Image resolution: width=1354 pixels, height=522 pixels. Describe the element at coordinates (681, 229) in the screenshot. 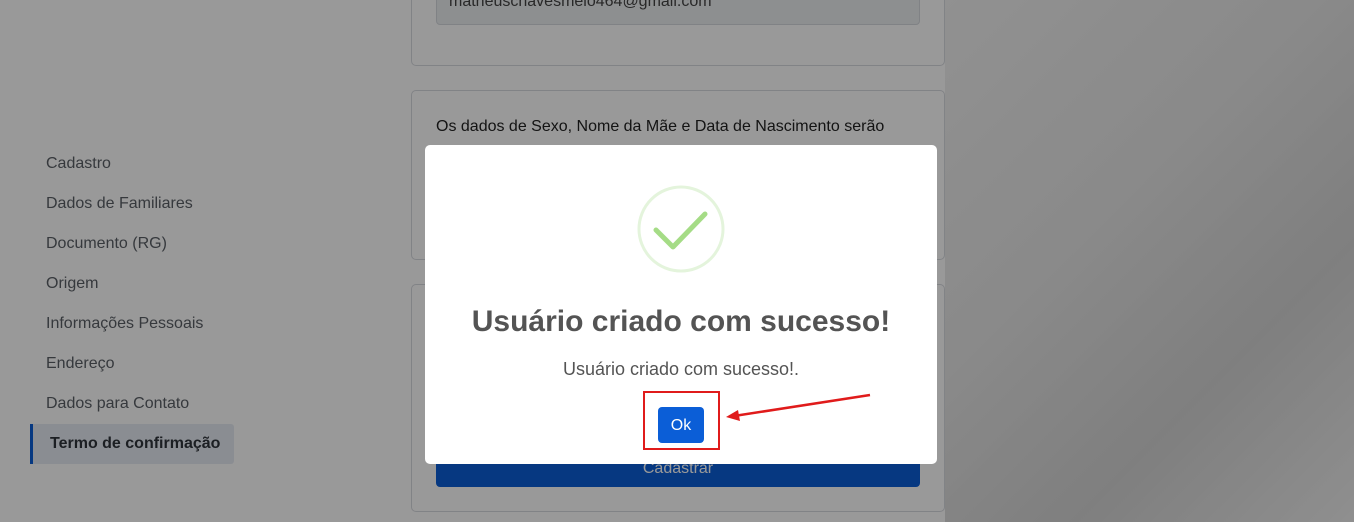

I see `success-check-icon` at that location.